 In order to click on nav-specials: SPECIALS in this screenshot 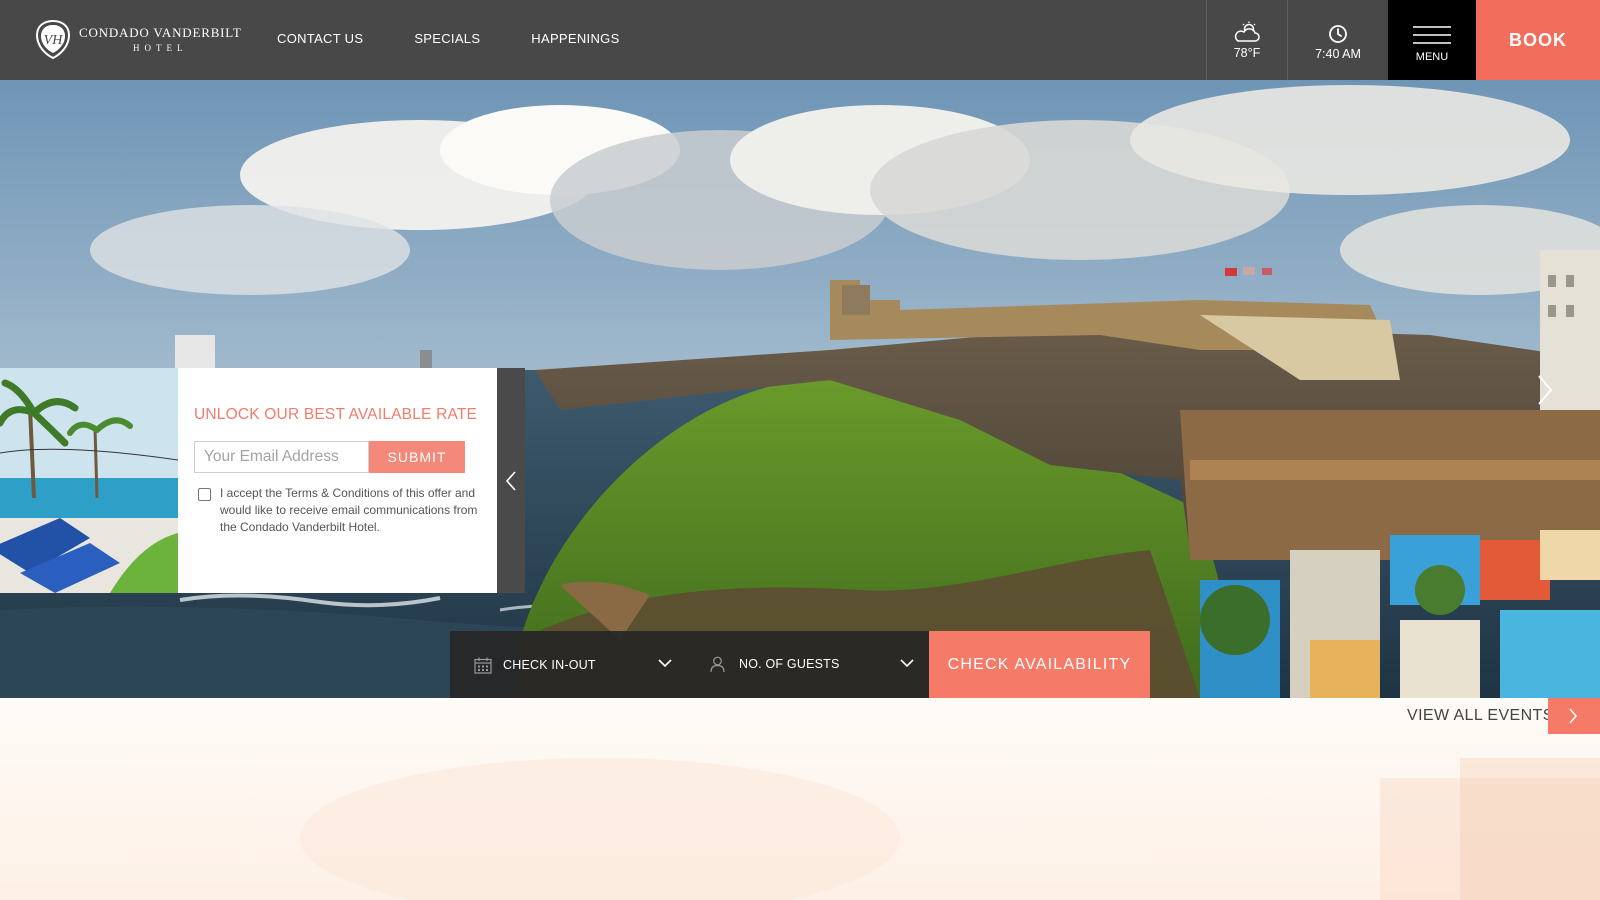, I will do `click(447, 38)`.